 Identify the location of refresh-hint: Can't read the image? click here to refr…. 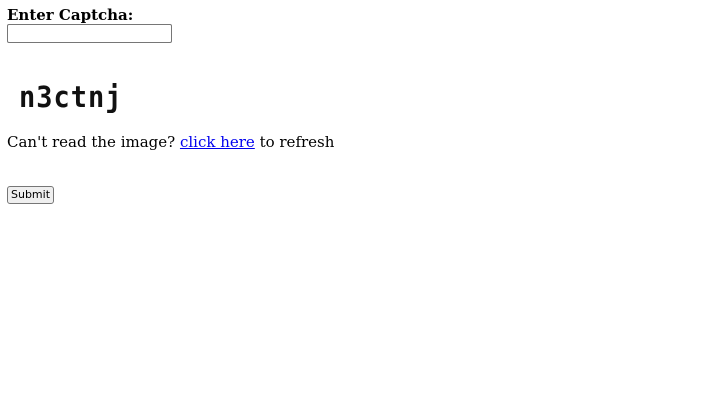
(170, 142).